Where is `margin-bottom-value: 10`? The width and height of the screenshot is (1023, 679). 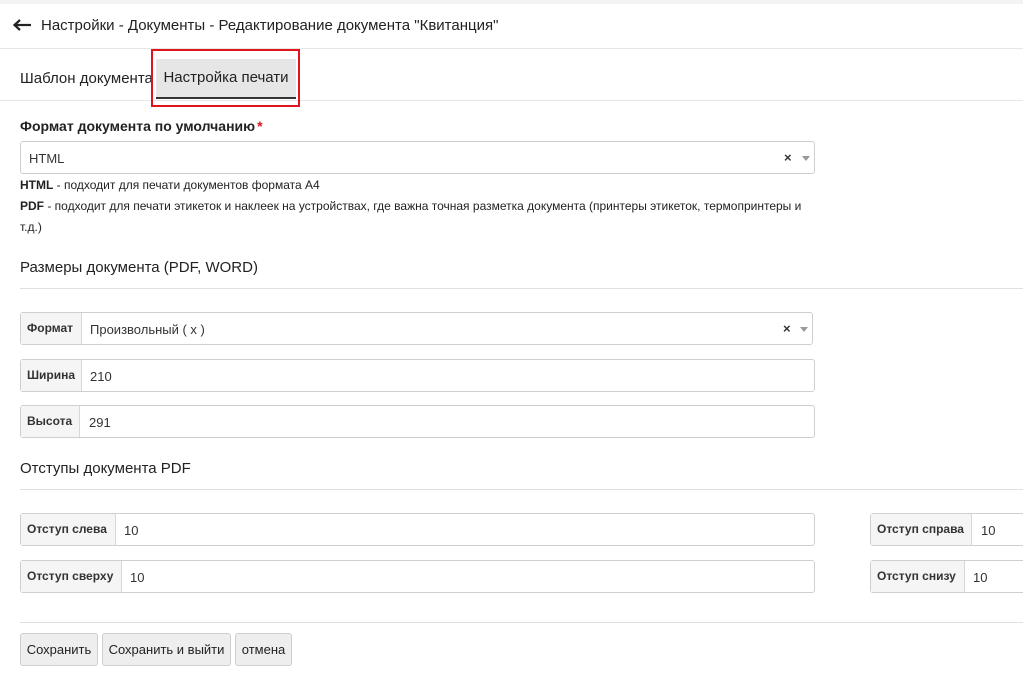
margin-bottom-value: 10 is located at coordinates (980, 577).